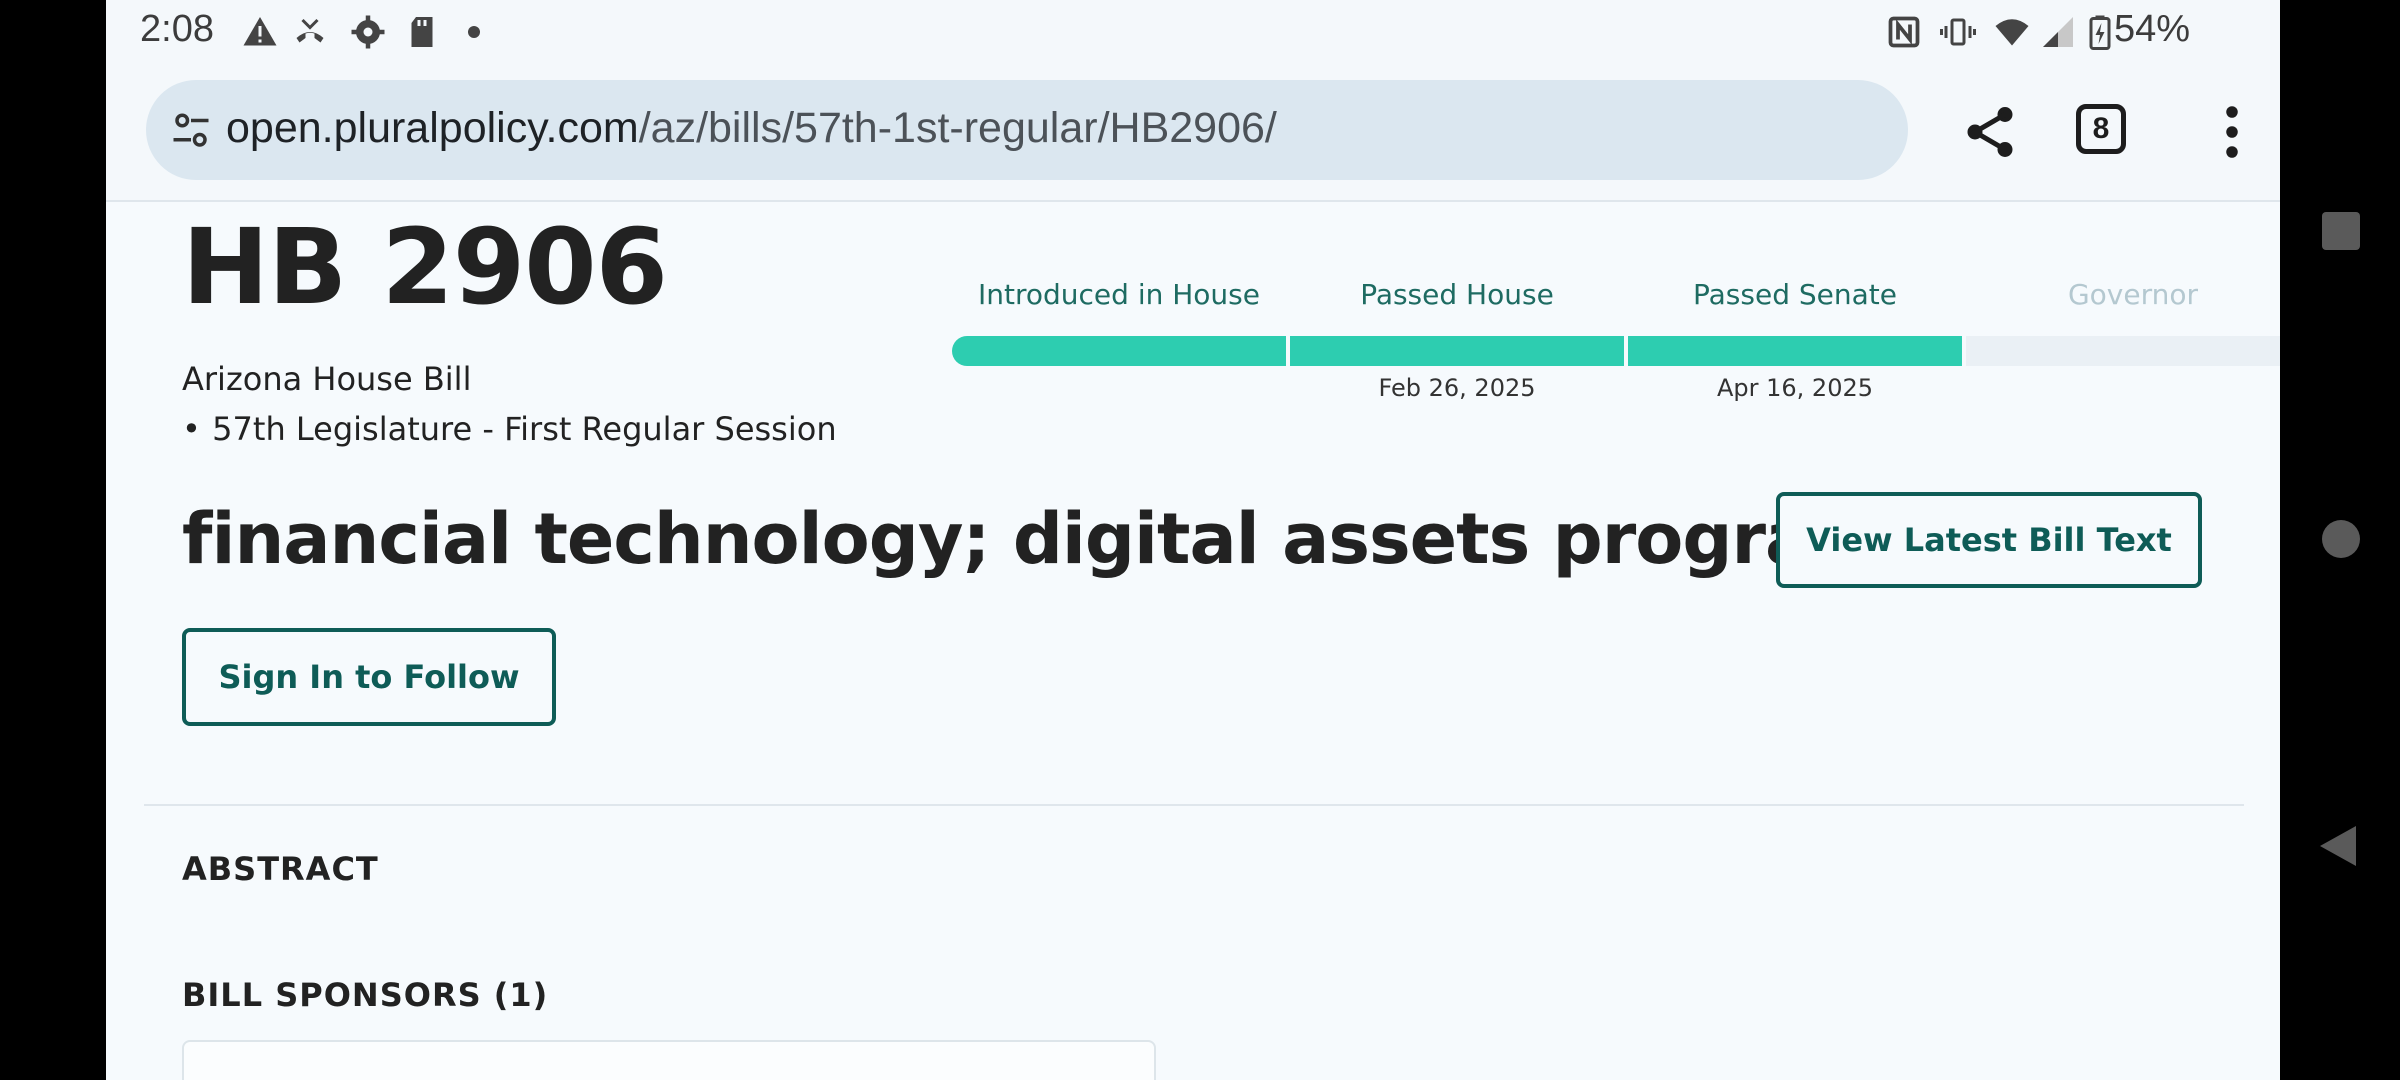 Image resolution: width=2400 pixels, height=1080 pixels. I want to click on more-menu-icon, so click(2232, 132).